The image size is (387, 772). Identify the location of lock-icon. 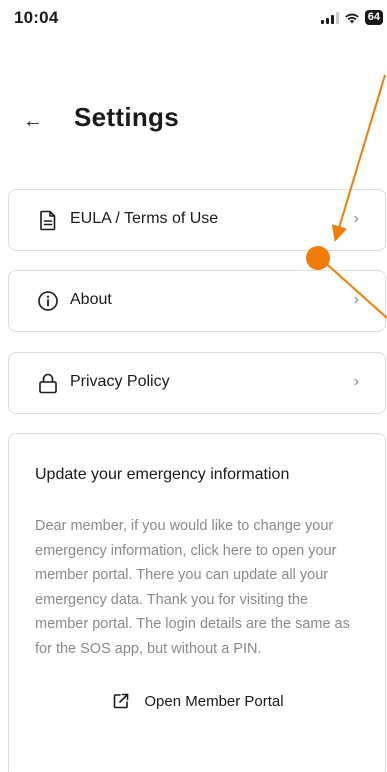
(48, 383).